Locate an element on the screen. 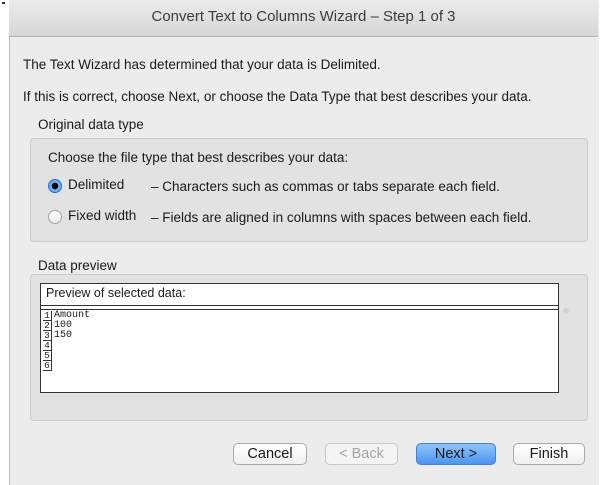 This screenshot has width=600, height=485. data-preview-label: Data preview is located at coordinates (77, 265).